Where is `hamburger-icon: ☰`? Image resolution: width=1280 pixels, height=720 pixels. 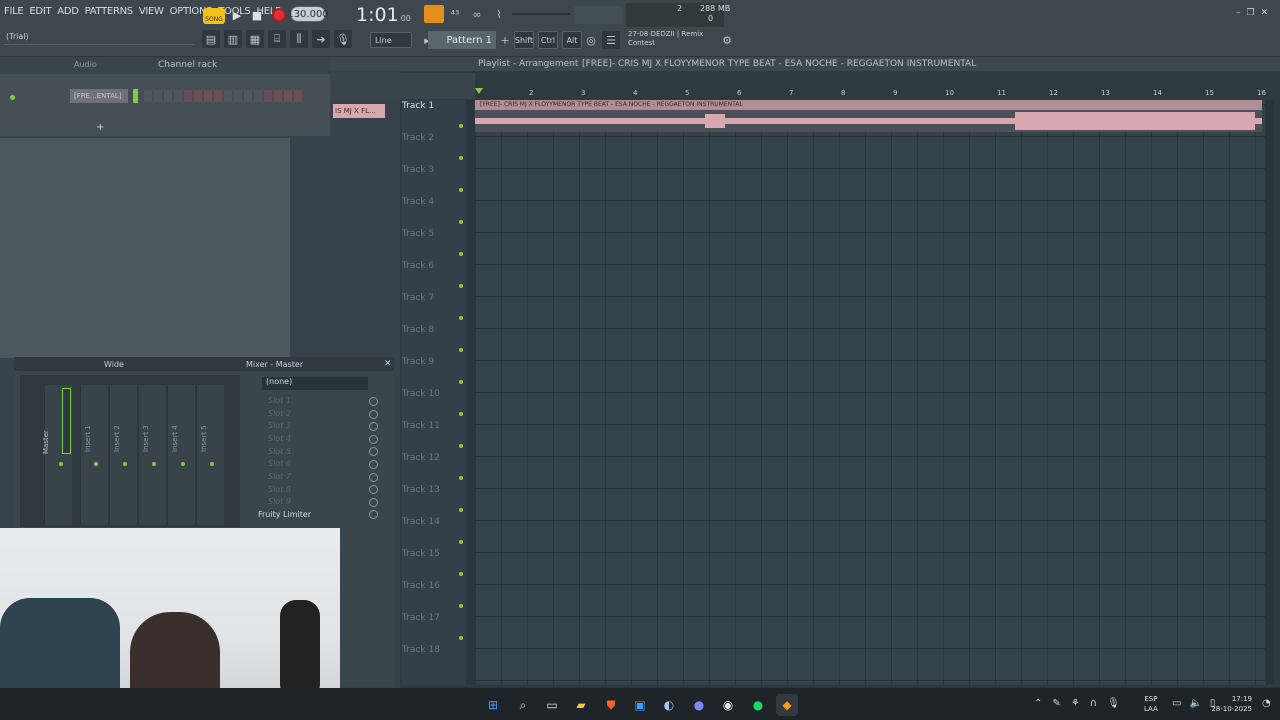 hamburger-icon: ☰ is located at coordinates (611, 40).